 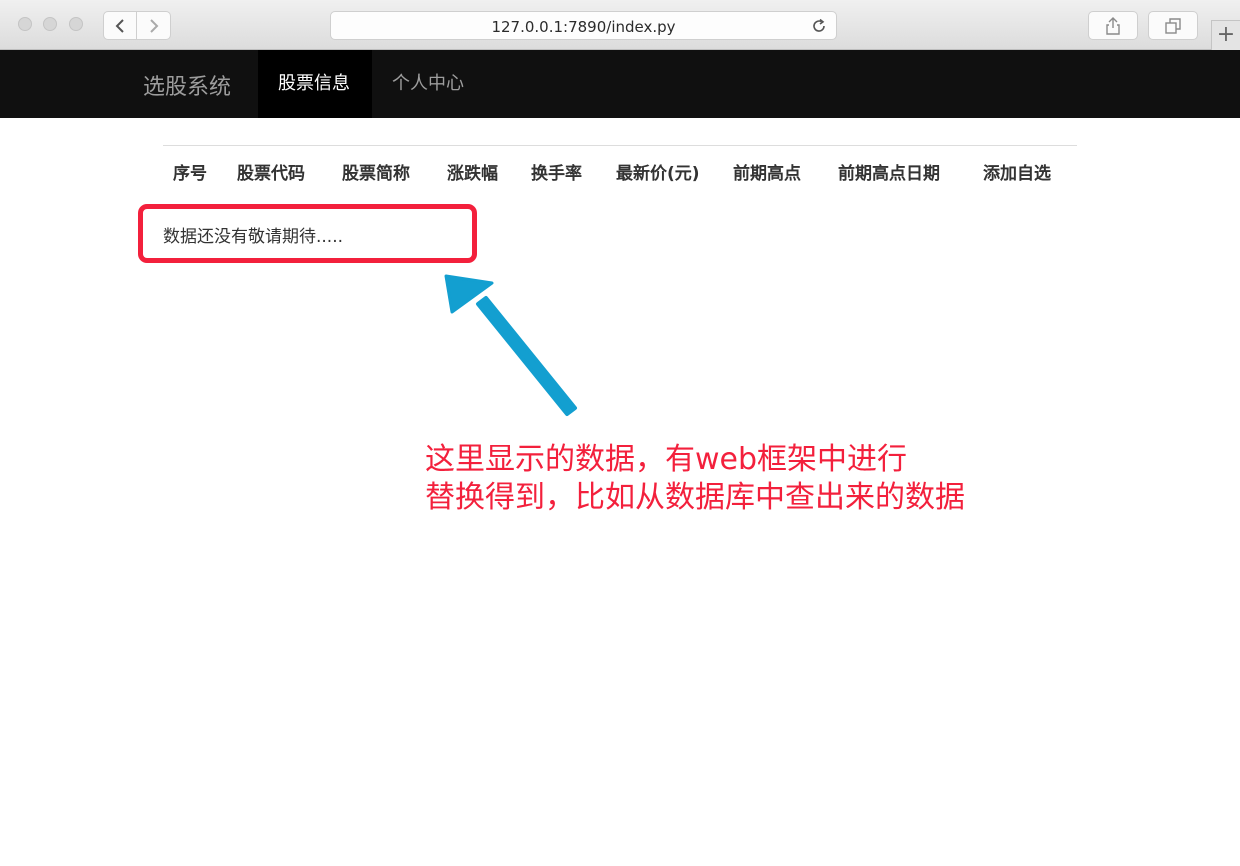 What do you see at coordinates (76, 24) in the screenshot?
I see `zoom-window-button` at bounding box center [76, 24].